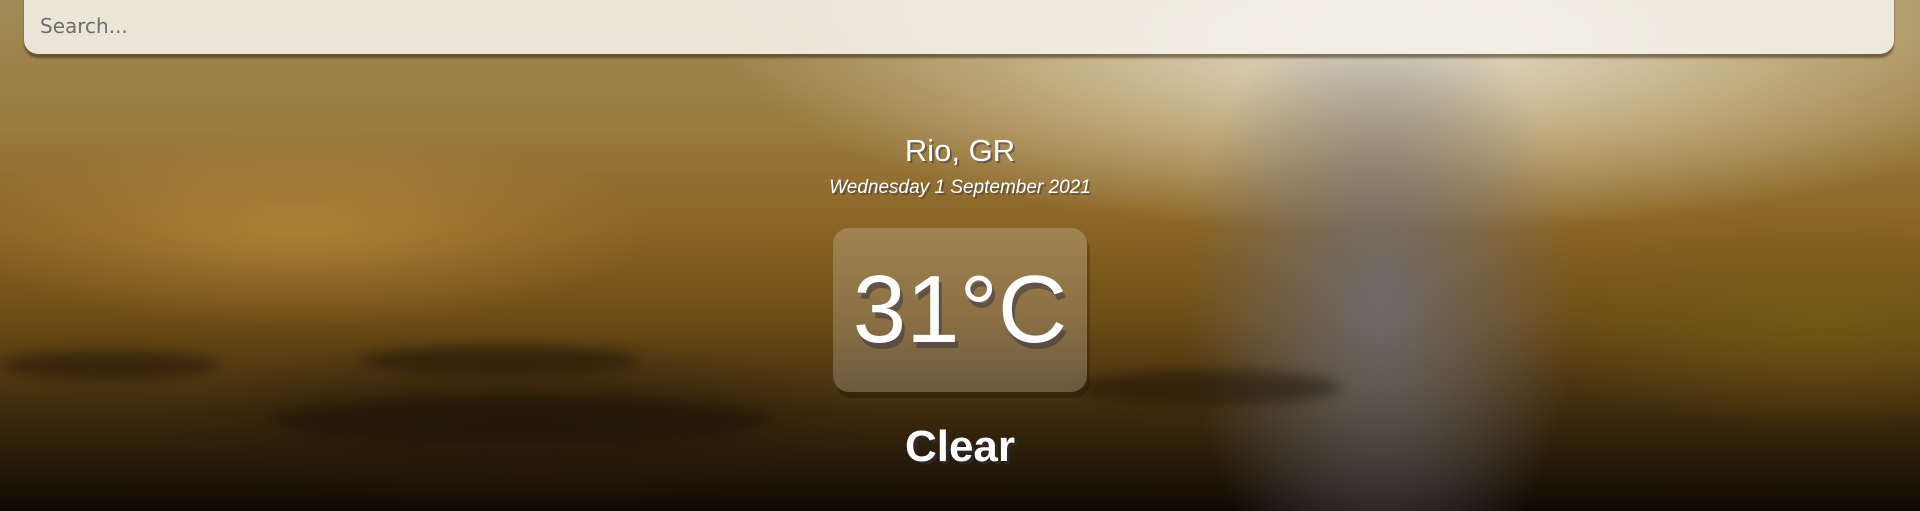 The width and height of the screenshot is (1920, 511). I want to click on weather-condition: Clear, so click(960, 446).